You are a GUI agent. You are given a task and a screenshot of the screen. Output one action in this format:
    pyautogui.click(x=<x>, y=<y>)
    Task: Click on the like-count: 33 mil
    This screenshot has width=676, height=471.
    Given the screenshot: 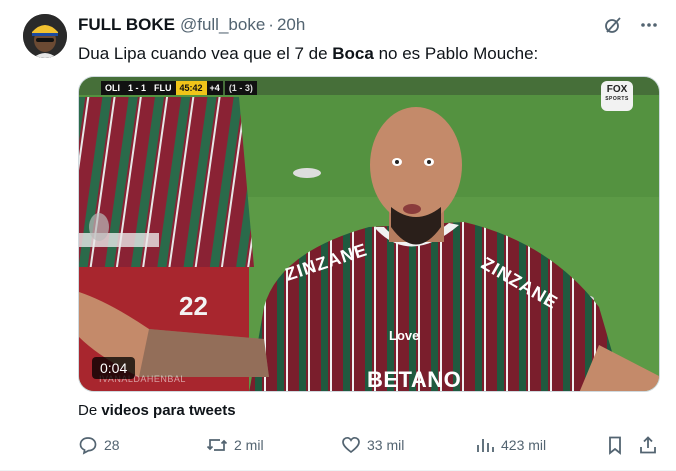 What is the action you would take?
    pyautogui.click(x=386, y=445)
    